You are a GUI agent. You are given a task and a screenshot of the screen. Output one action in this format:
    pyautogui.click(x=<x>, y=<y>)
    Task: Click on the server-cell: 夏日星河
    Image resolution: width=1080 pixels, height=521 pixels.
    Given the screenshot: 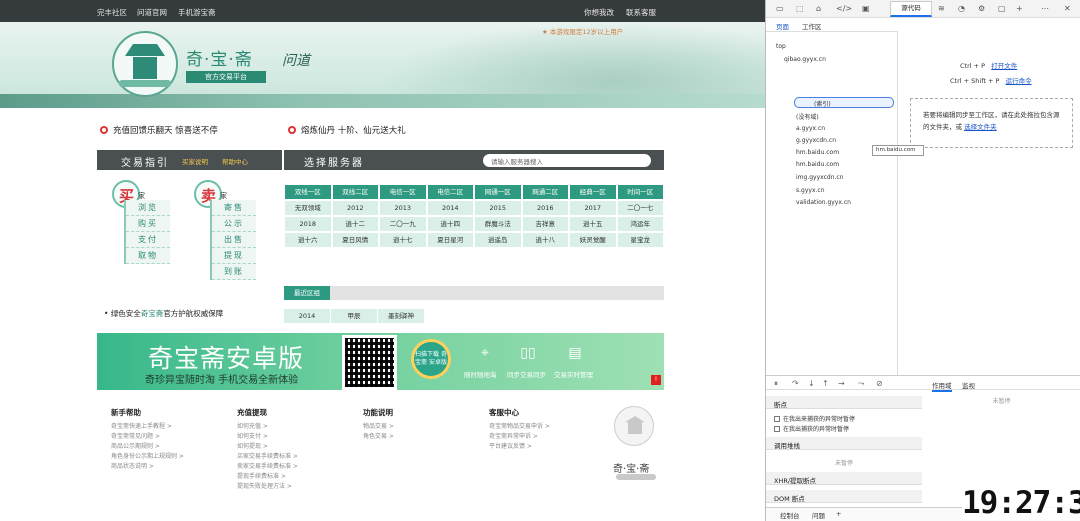 What is the action you would take?
    pyautogui.click(x=450, y=240)
    